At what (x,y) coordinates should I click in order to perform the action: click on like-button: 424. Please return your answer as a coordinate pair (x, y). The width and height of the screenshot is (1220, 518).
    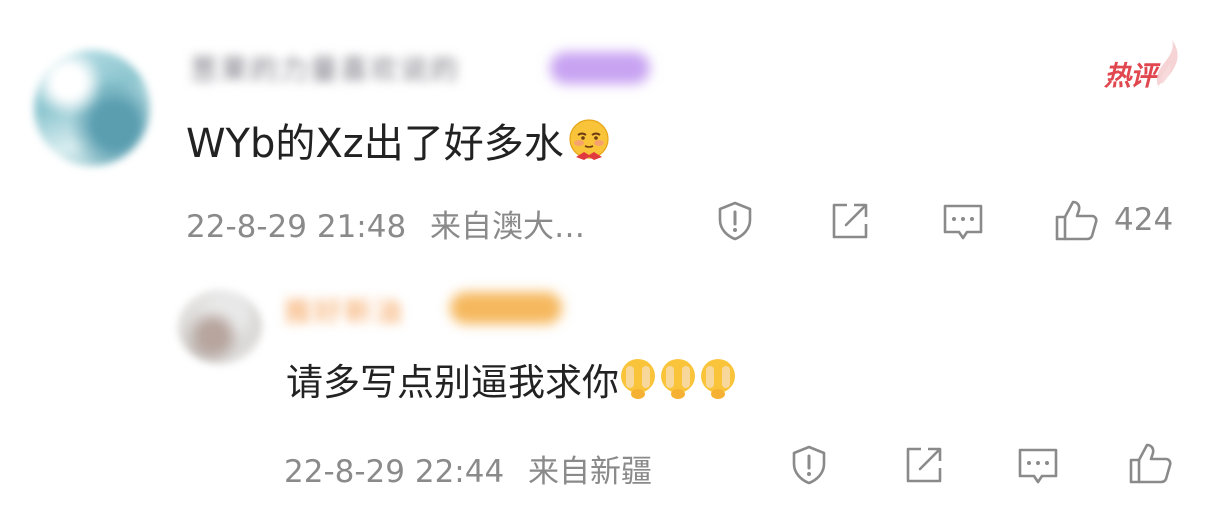
    Looking at the image, I should click on (1113, 220).